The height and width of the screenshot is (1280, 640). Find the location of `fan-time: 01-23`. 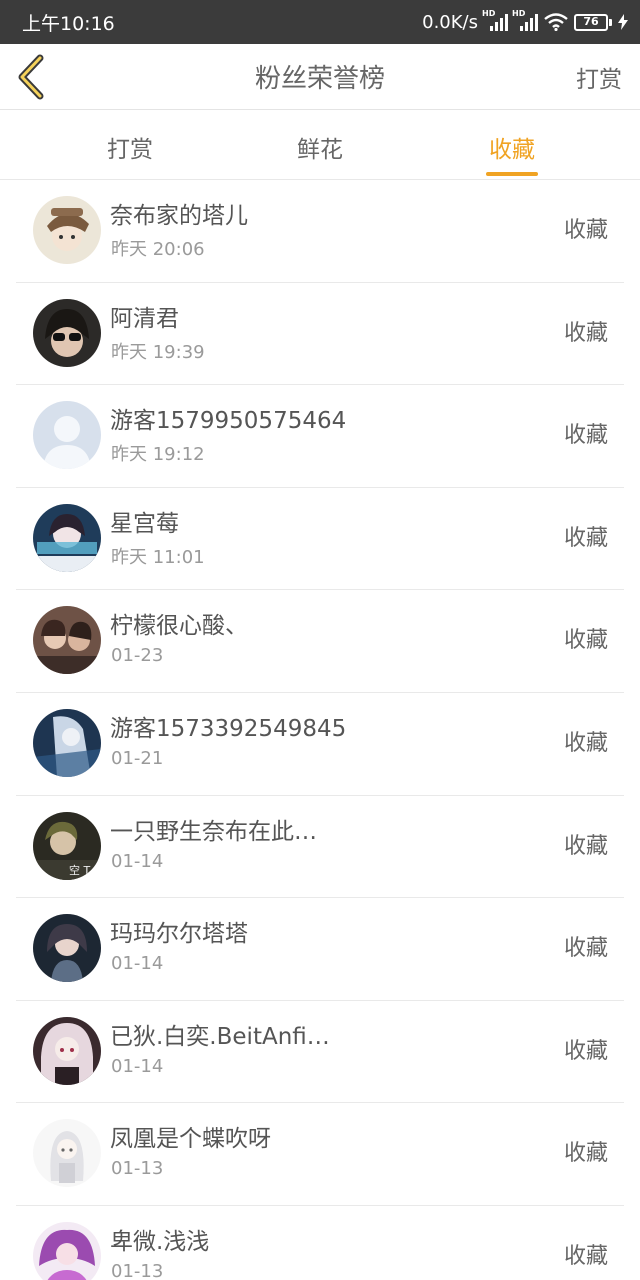

fan-time: 01-23 is located at coordinates (137, 656).